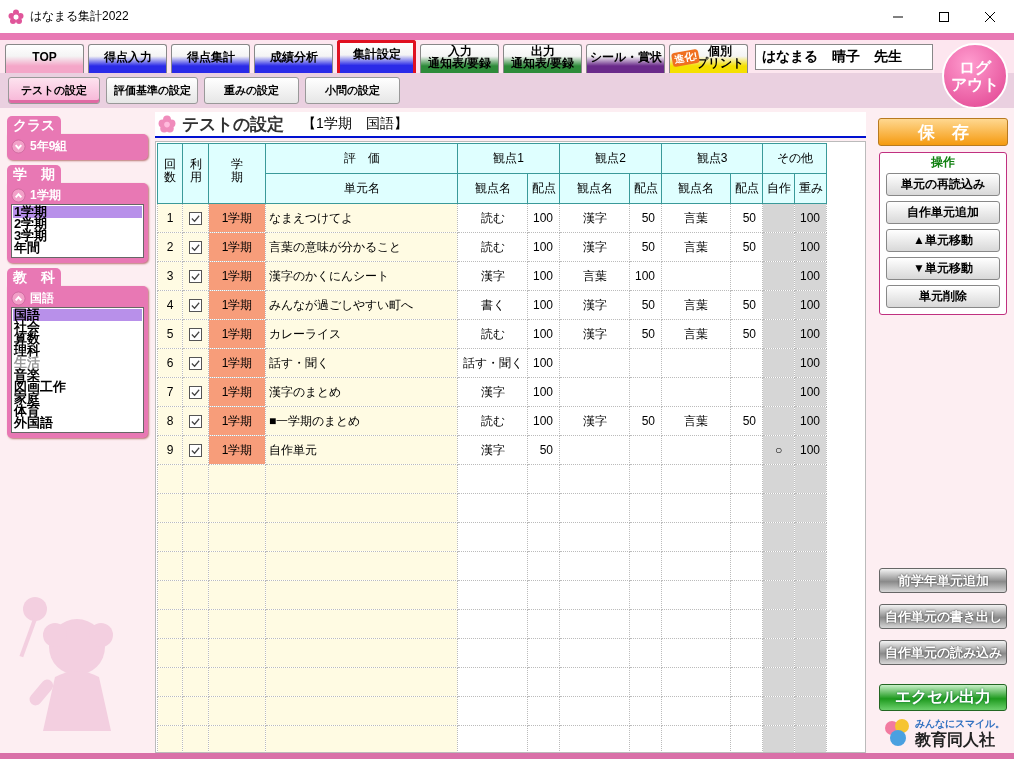  Describe the element at coordinates (77, 212) in the screenshot. I see `list-item: 1学期` at that location.